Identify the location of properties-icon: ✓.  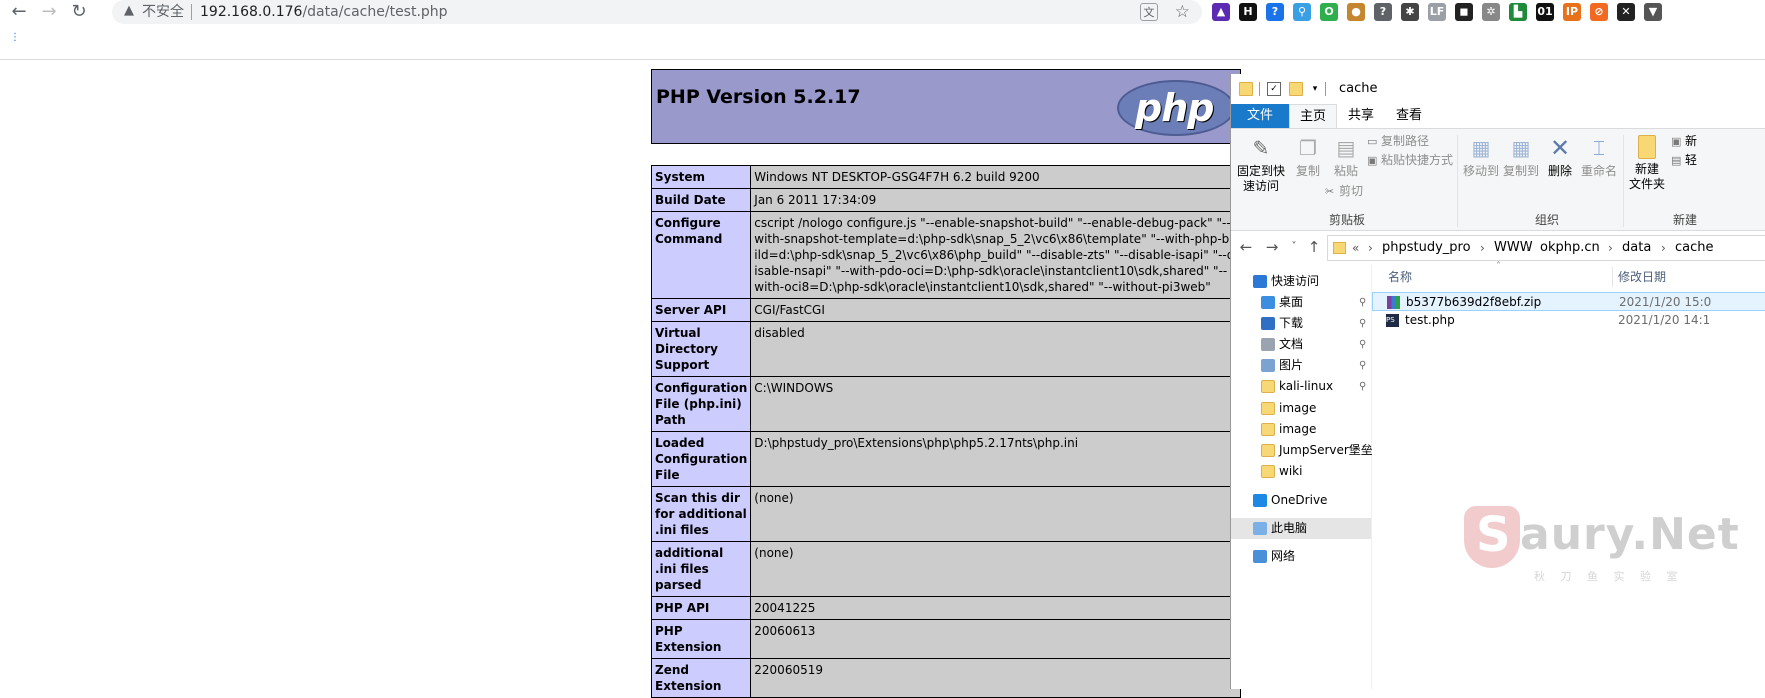
(1274, 89).